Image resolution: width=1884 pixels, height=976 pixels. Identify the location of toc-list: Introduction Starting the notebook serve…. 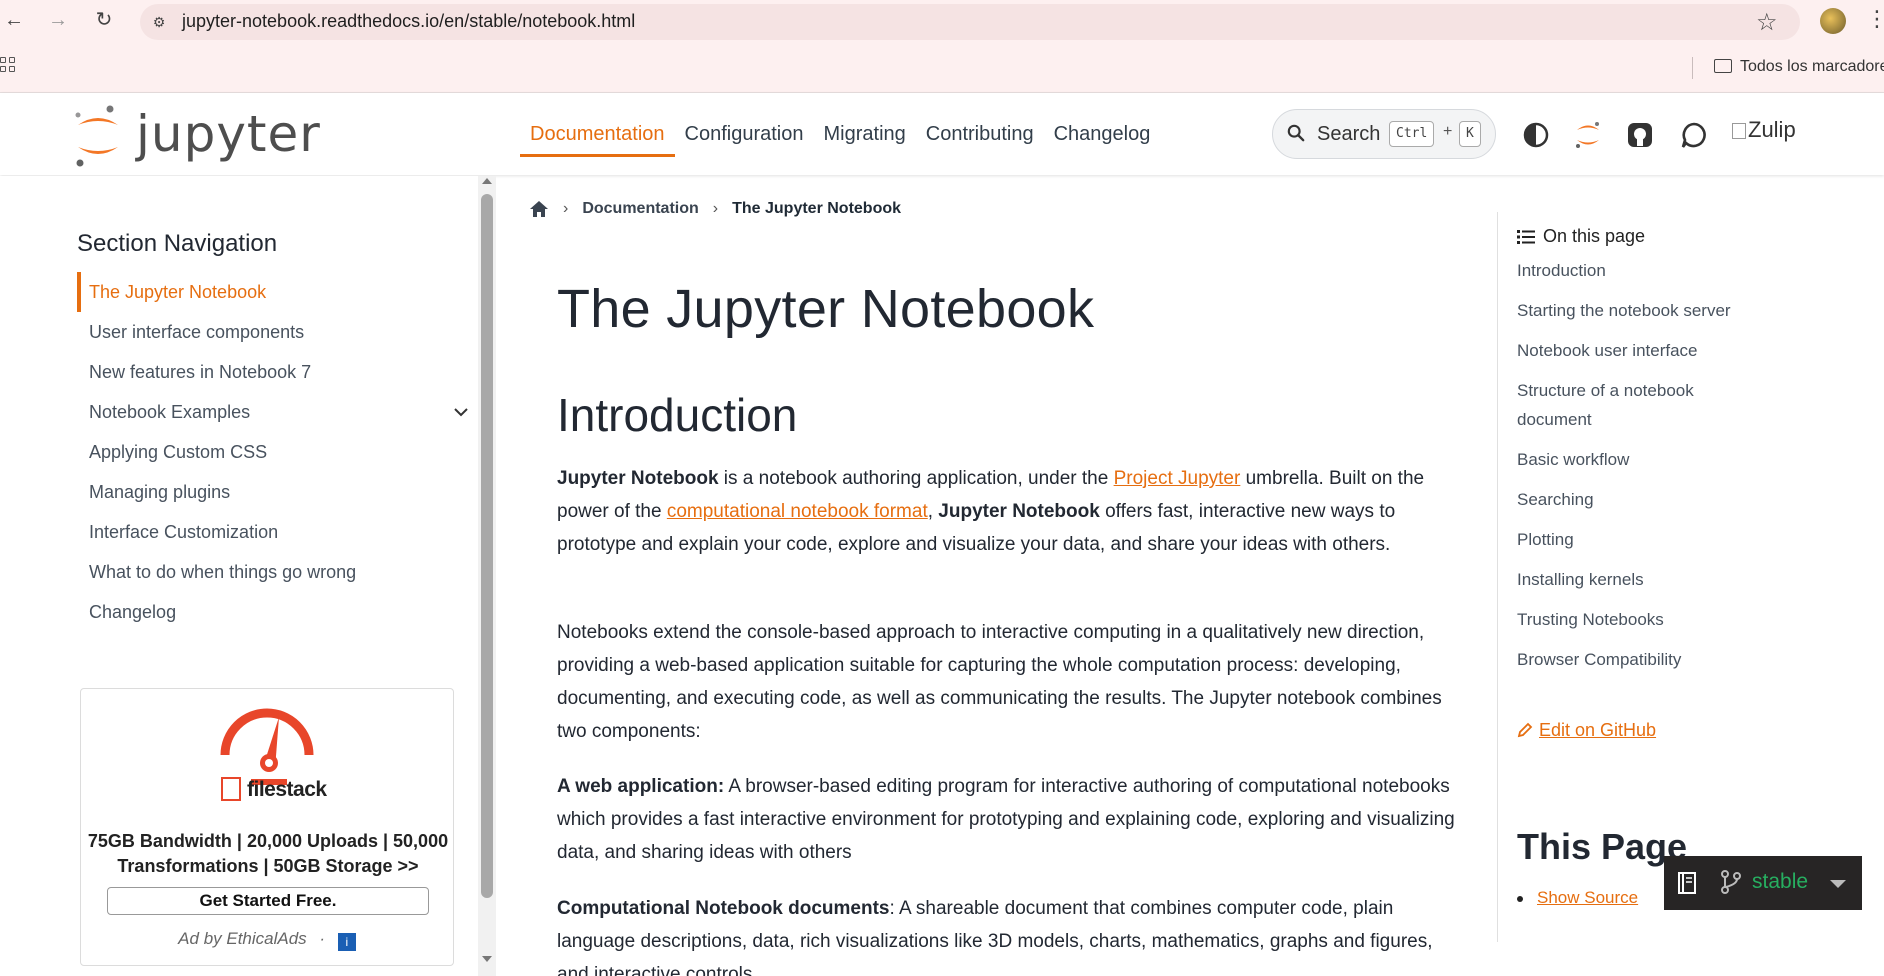
(1642, 470).